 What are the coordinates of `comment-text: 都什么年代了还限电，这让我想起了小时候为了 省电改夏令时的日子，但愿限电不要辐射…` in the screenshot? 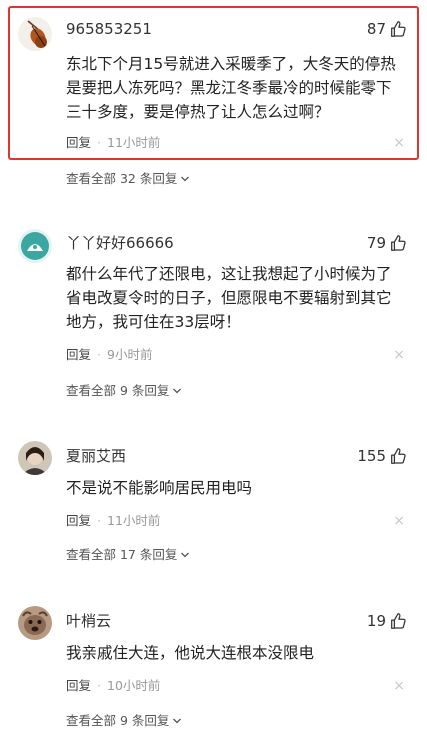 It's located at (238, 298).